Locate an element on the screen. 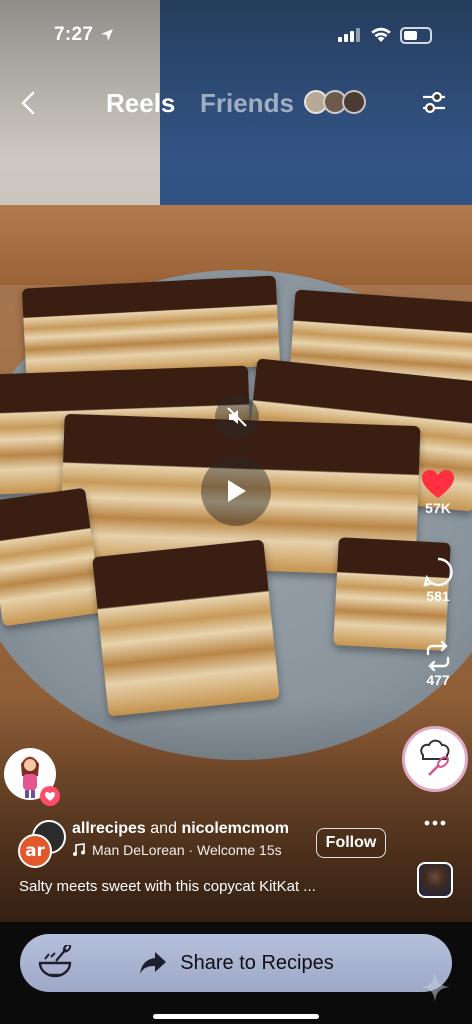 This screenshot has width=472, height=1024. mixing-bowl-icon is located at coordinates (55, 961).